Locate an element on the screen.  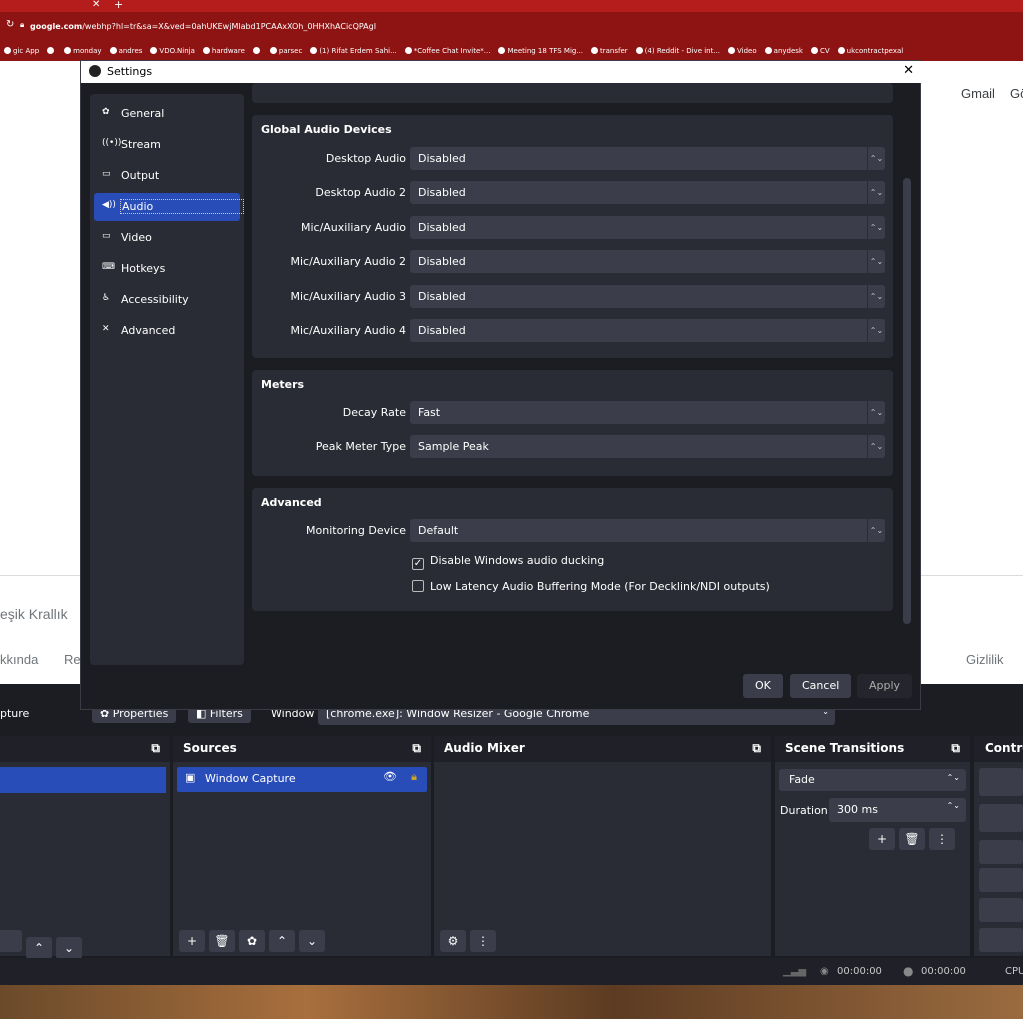
stream-time: 00:00:00 is located at coordinates (859, 971).